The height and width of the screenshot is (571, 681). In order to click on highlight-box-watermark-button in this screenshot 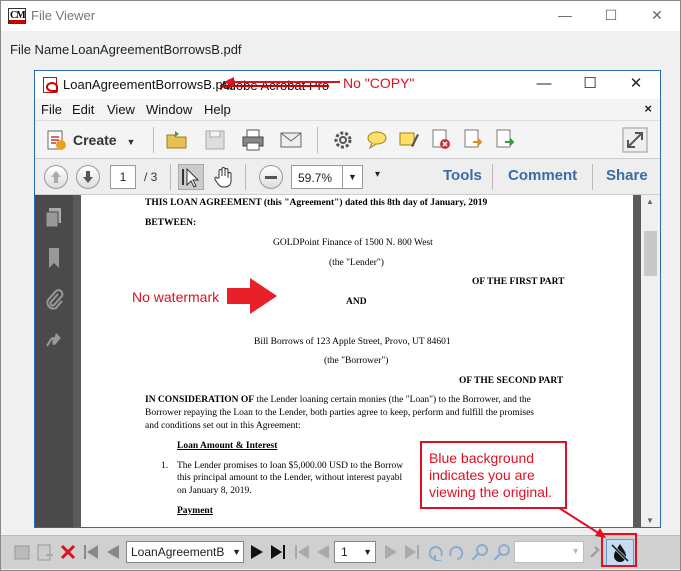, I will do `click(619, 550)`.